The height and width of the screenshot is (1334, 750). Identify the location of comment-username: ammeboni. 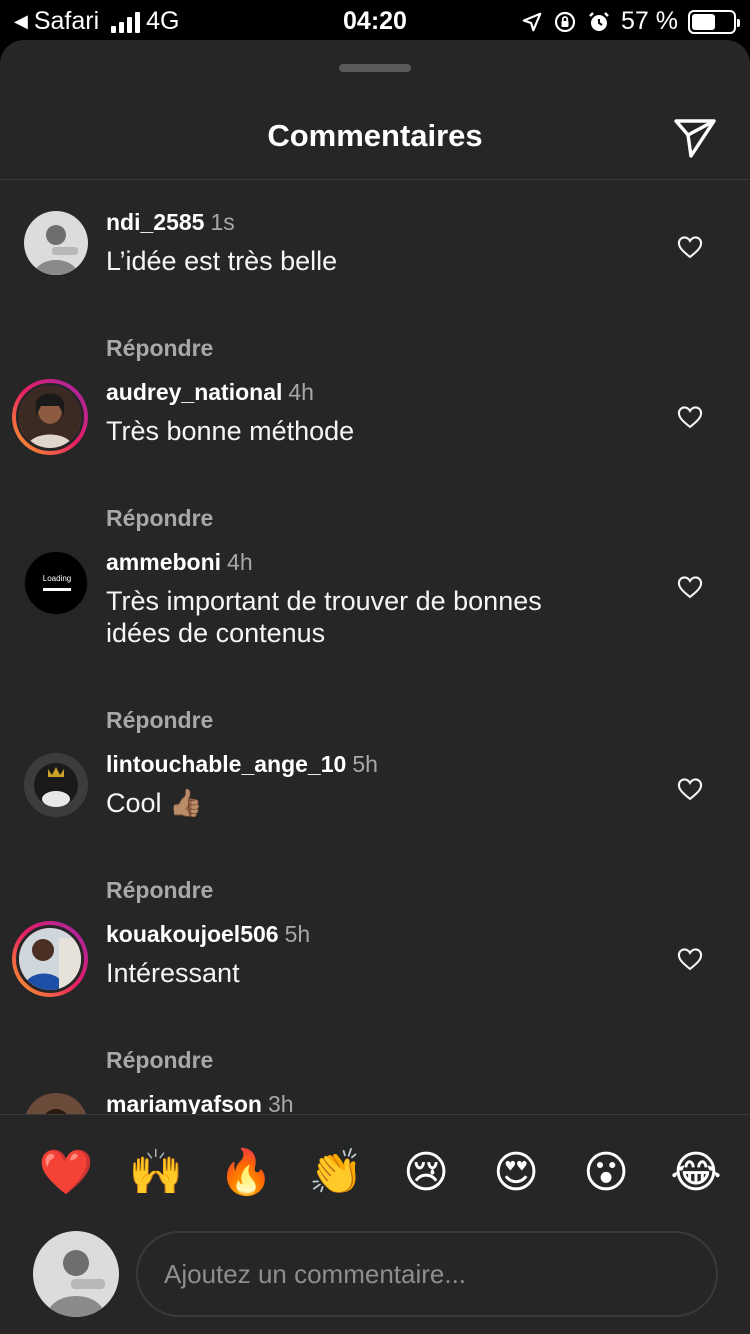
(163, 562).